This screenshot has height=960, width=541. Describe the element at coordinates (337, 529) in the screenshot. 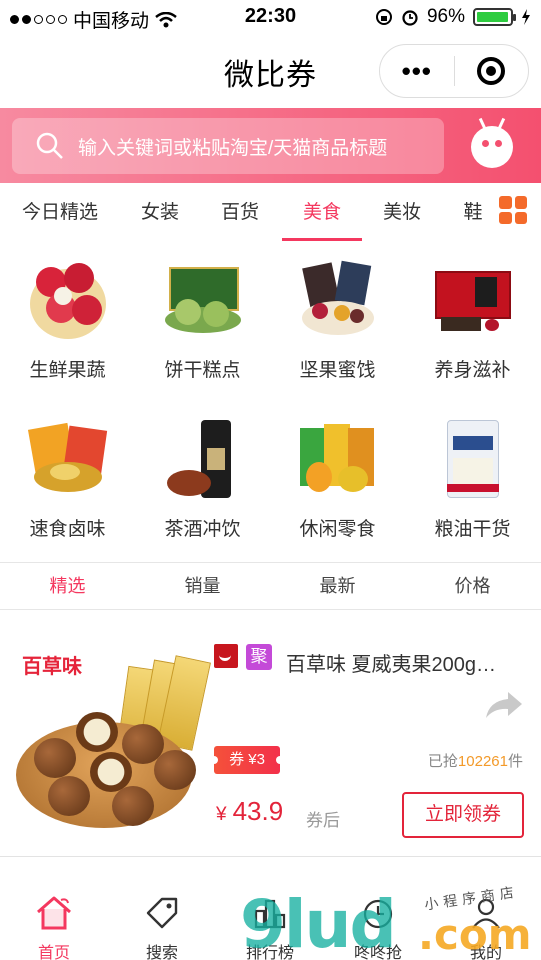

I see `category-label: 休闲零食` at that location.